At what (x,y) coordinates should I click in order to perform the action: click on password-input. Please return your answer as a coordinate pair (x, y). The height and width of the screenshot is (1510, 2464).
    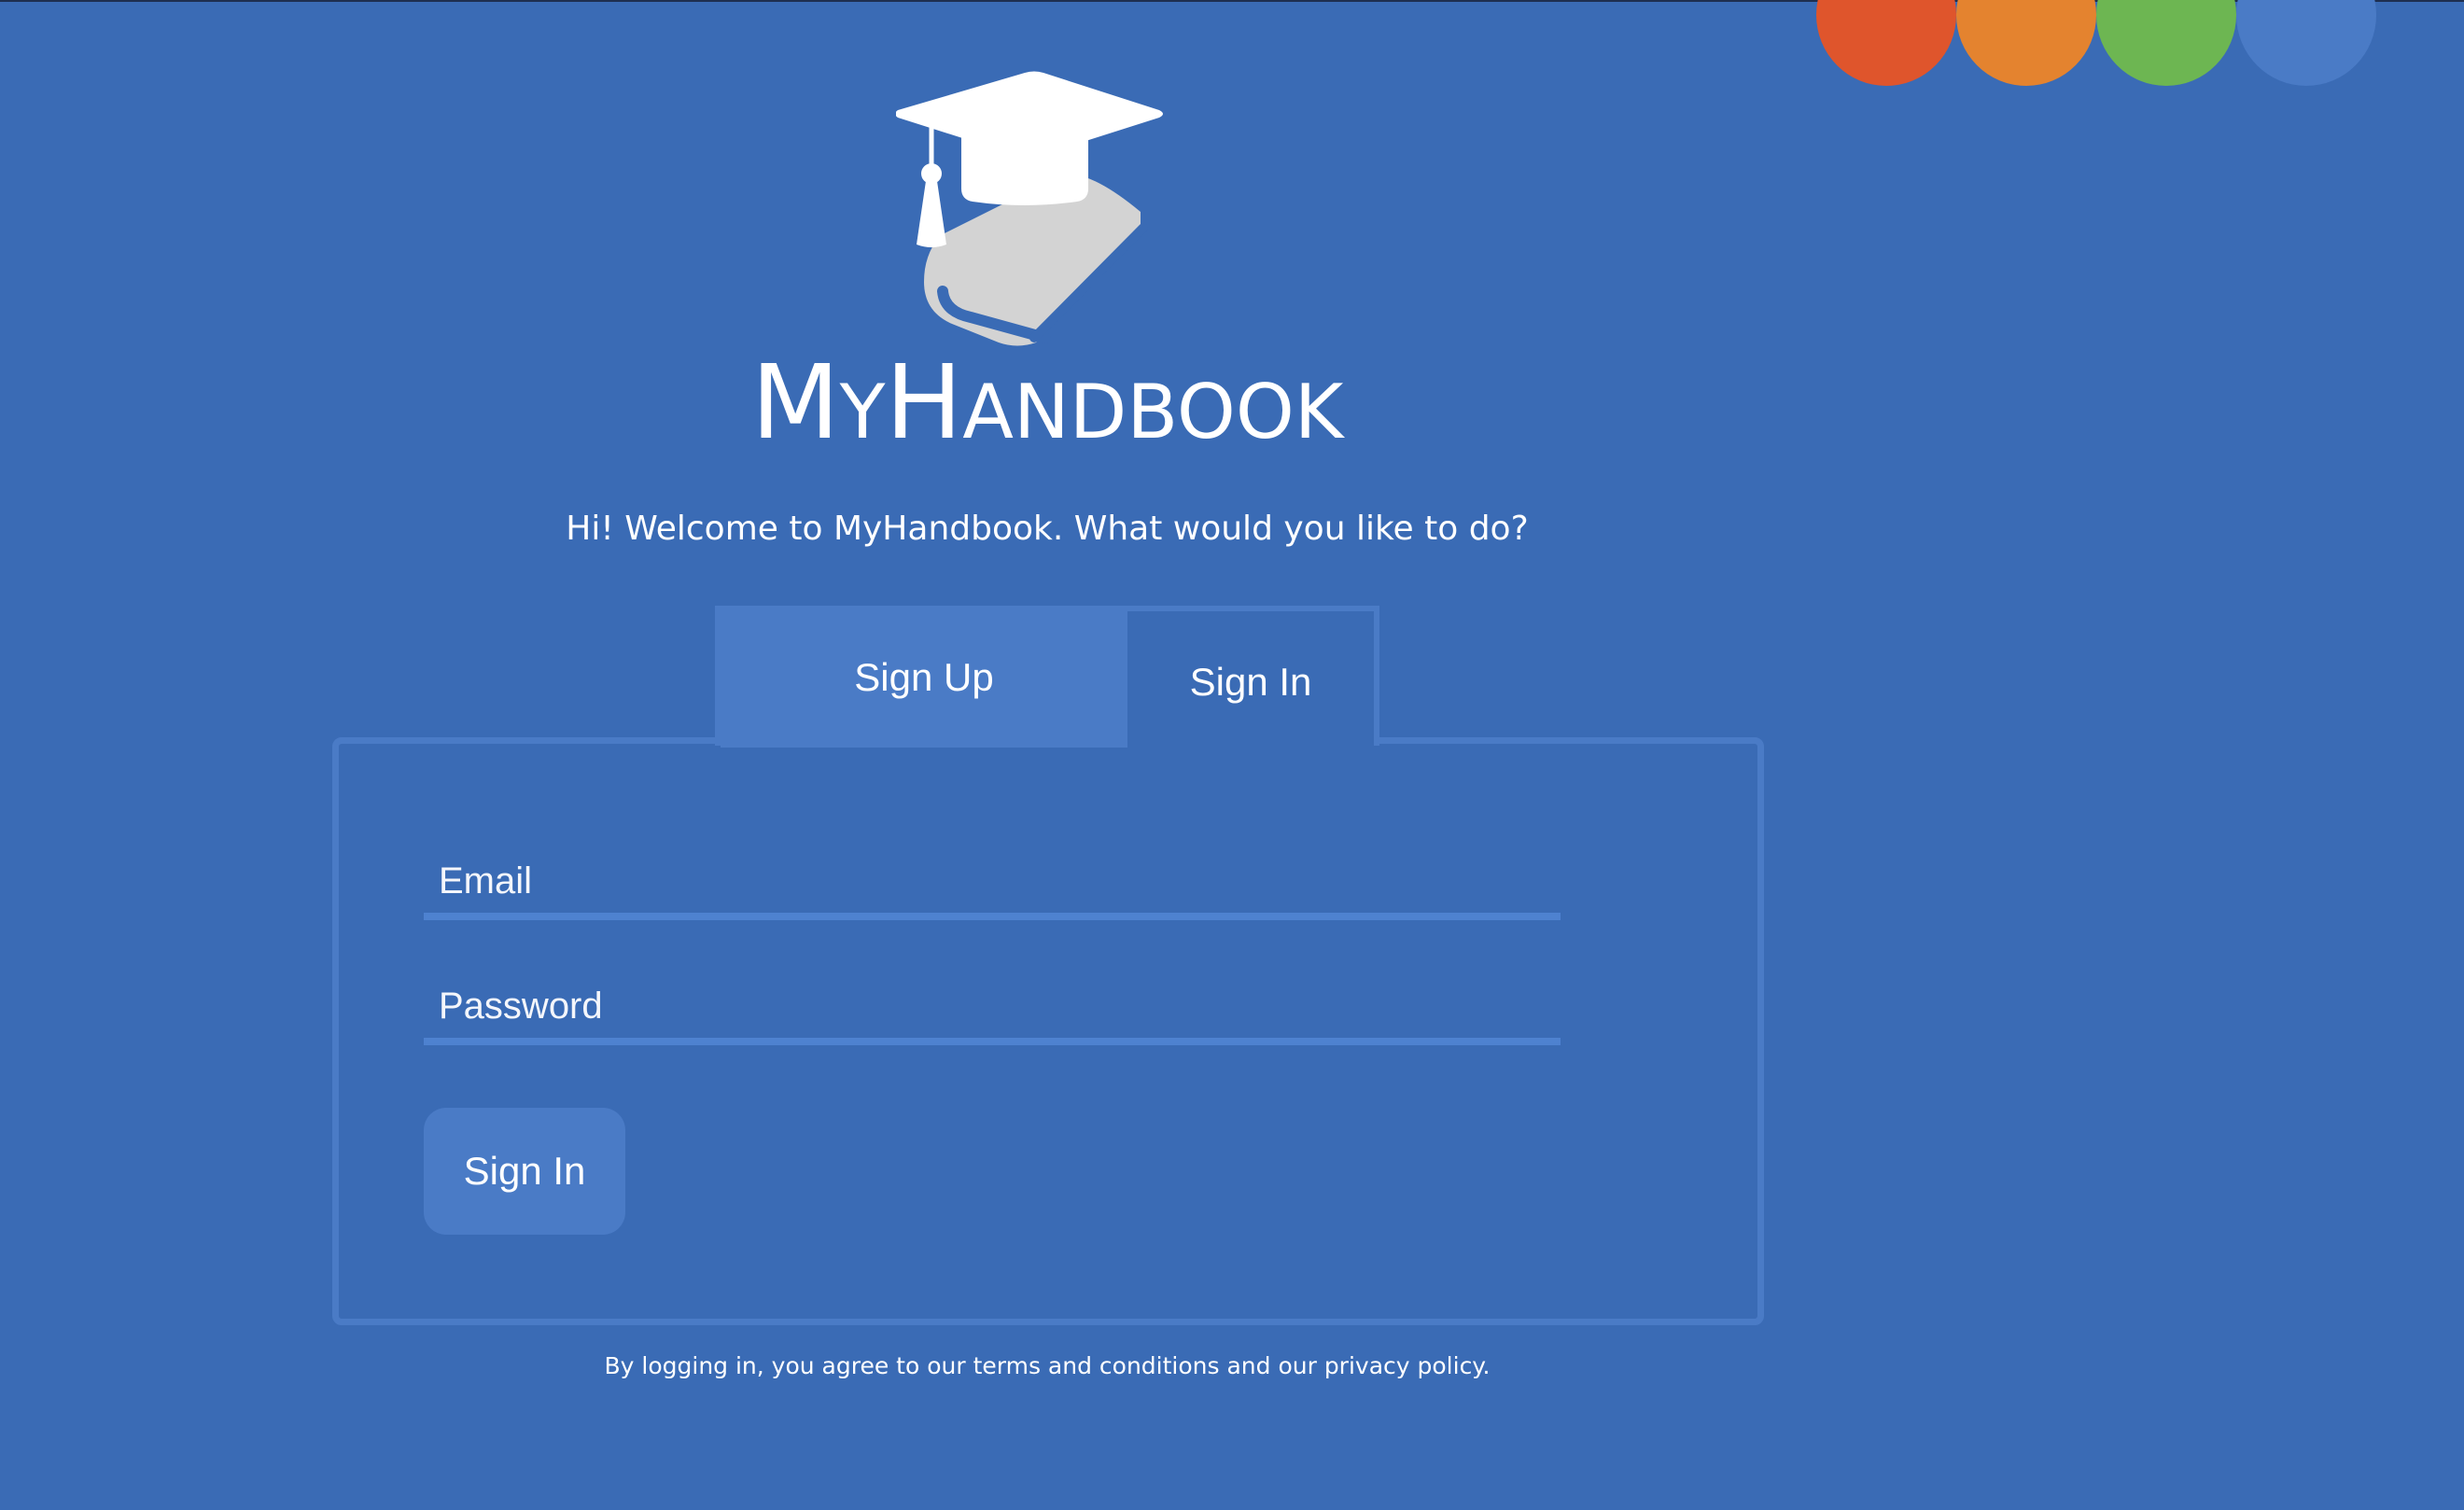
    Looking at the image, I should click on (992, 1006).